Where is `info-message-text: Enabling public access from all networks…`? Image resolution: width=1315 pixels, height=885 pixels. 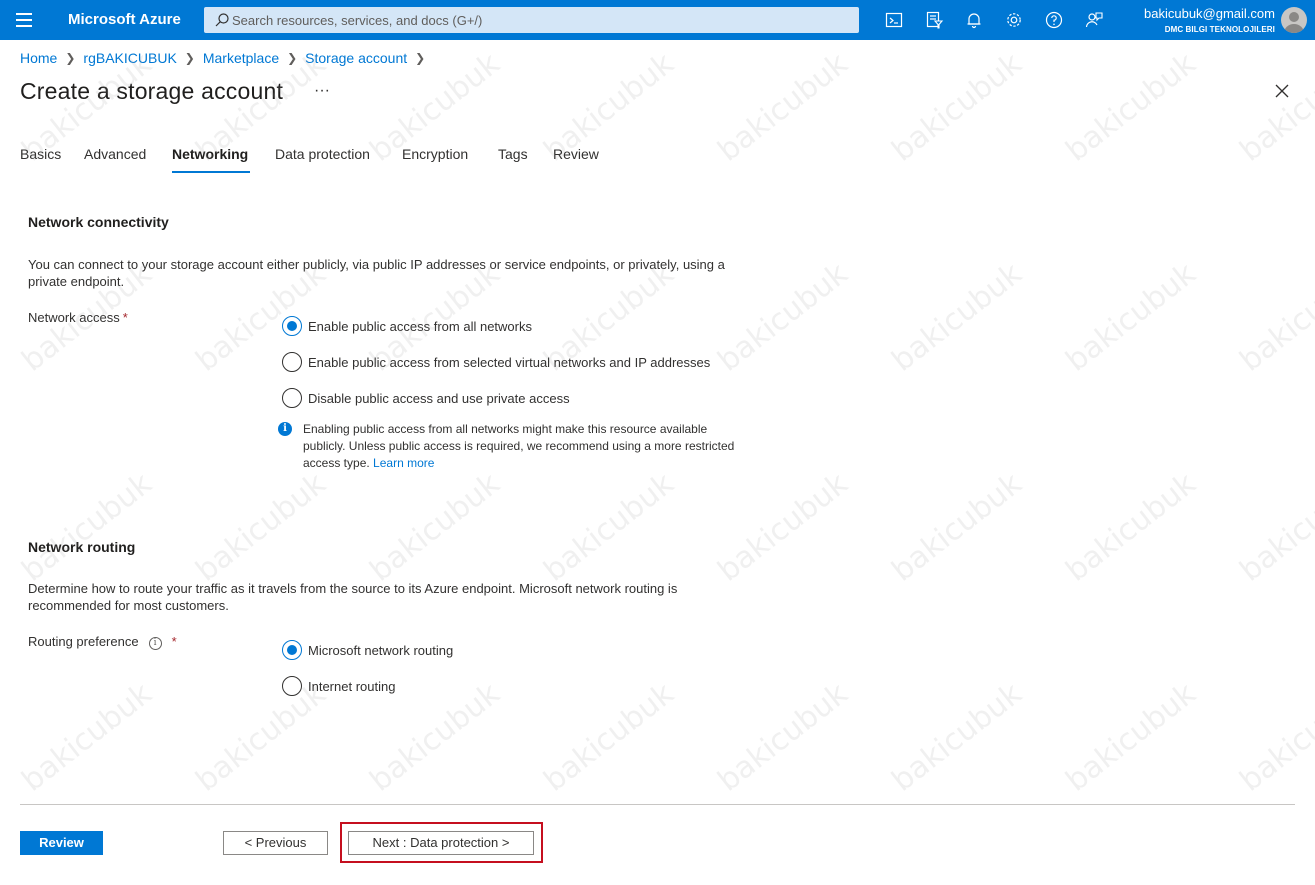
info-message-text: Enabling public access from all networks… is located at coordinates (519, 446).